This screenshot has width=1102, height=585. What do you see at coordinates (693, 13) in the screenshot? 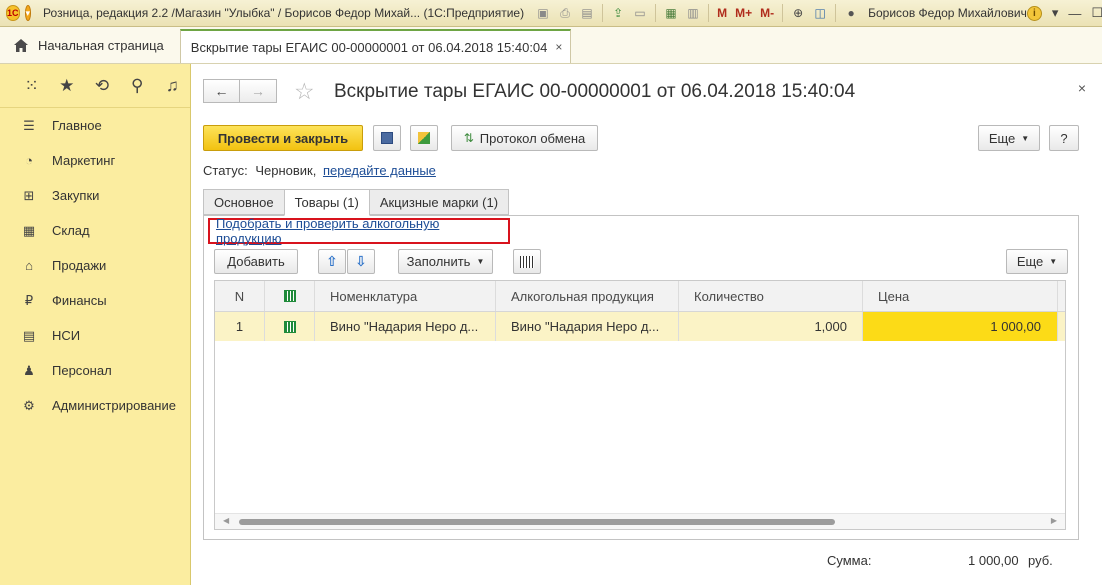
I see `calendar-icon: ▥` at bounding box center [693, 13].